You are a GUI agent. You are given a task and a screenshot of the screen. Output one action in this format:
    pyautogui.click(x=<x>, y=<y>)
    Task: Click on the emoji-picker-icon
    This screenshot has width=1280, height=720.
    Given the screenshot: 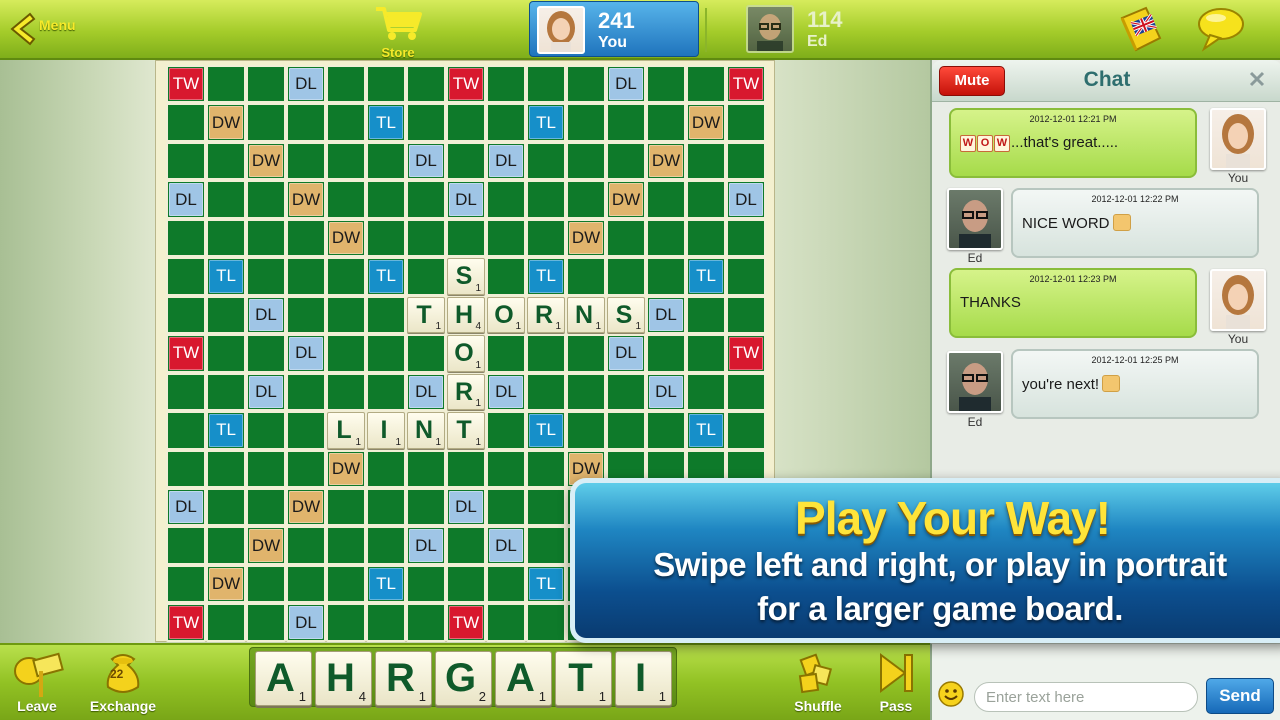 What is the action you would take?
    pyautogui.click(x=951, y=694)
    